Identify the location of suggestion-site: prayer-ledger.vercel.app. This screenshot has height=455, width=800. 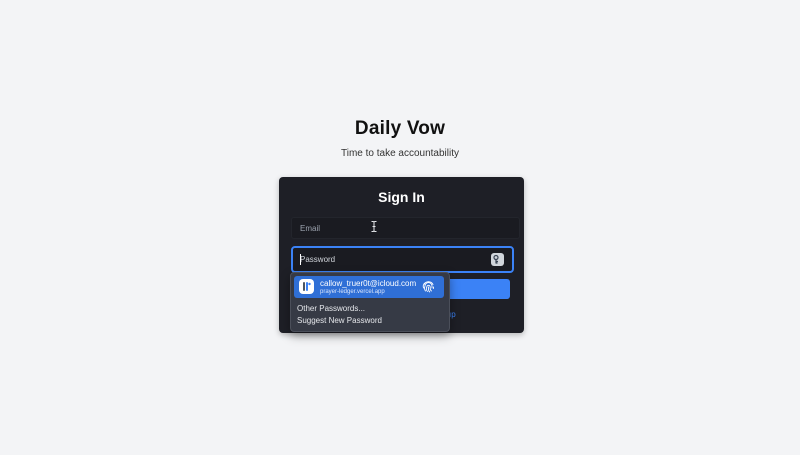
(352, 292).